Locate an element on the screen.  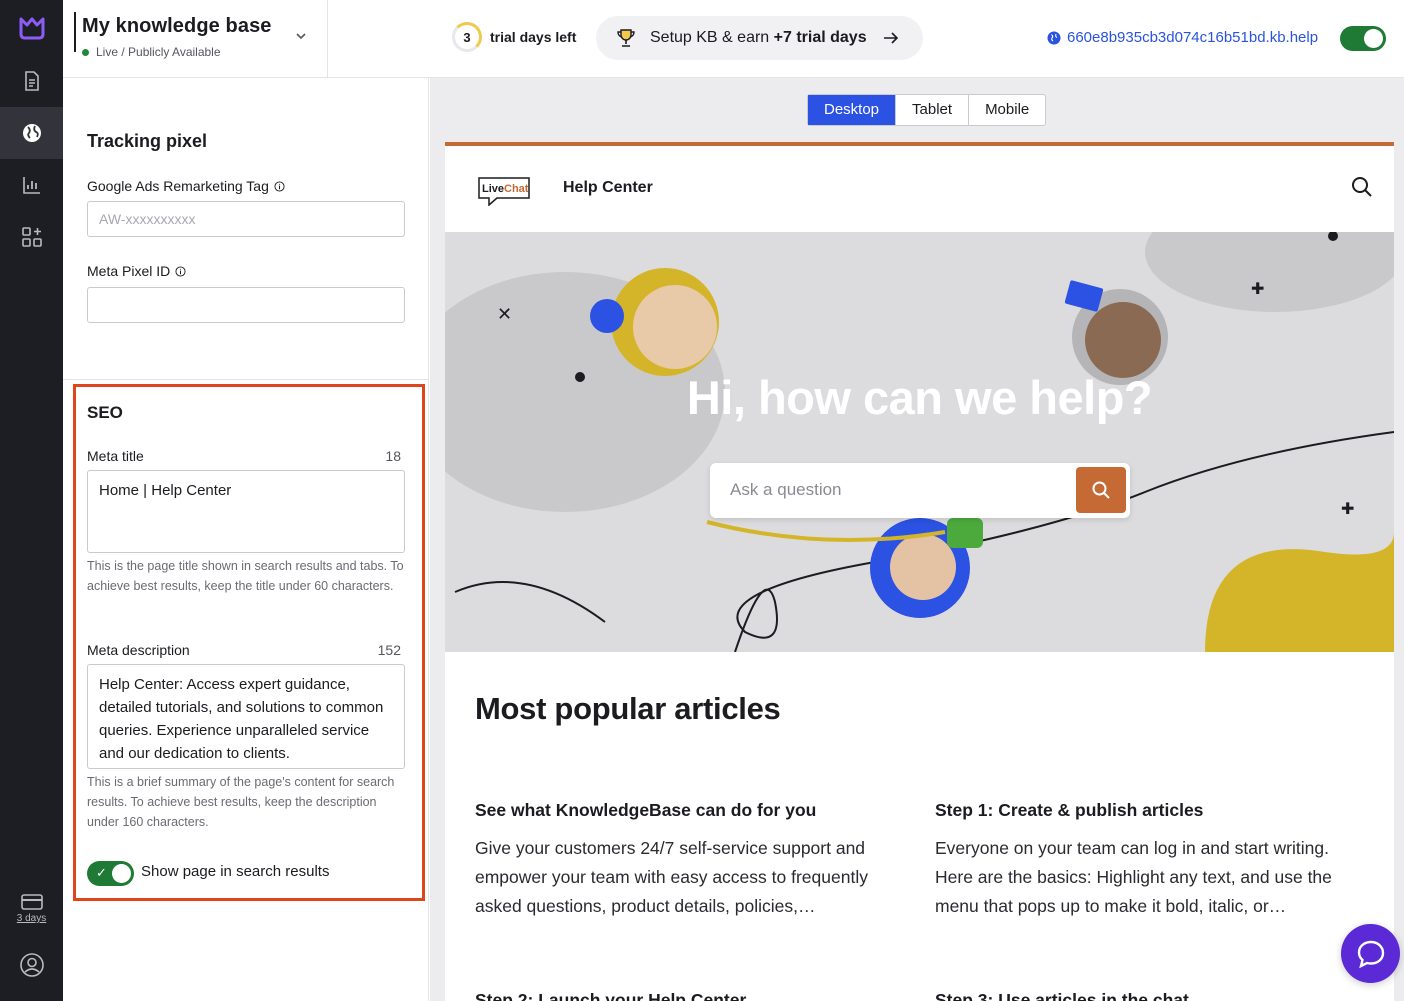
account-avatar-icon is located at coordinates (32, 965).